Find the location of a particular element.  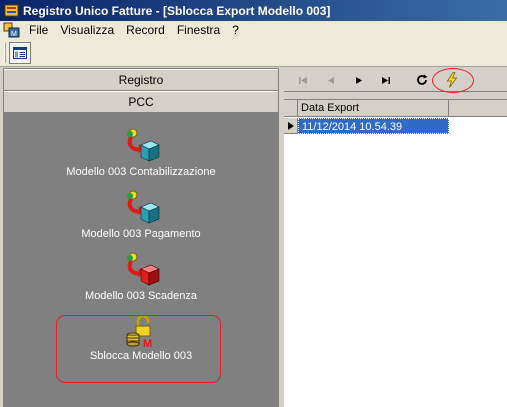

nav-last-button is located at coordinates (386, 80).